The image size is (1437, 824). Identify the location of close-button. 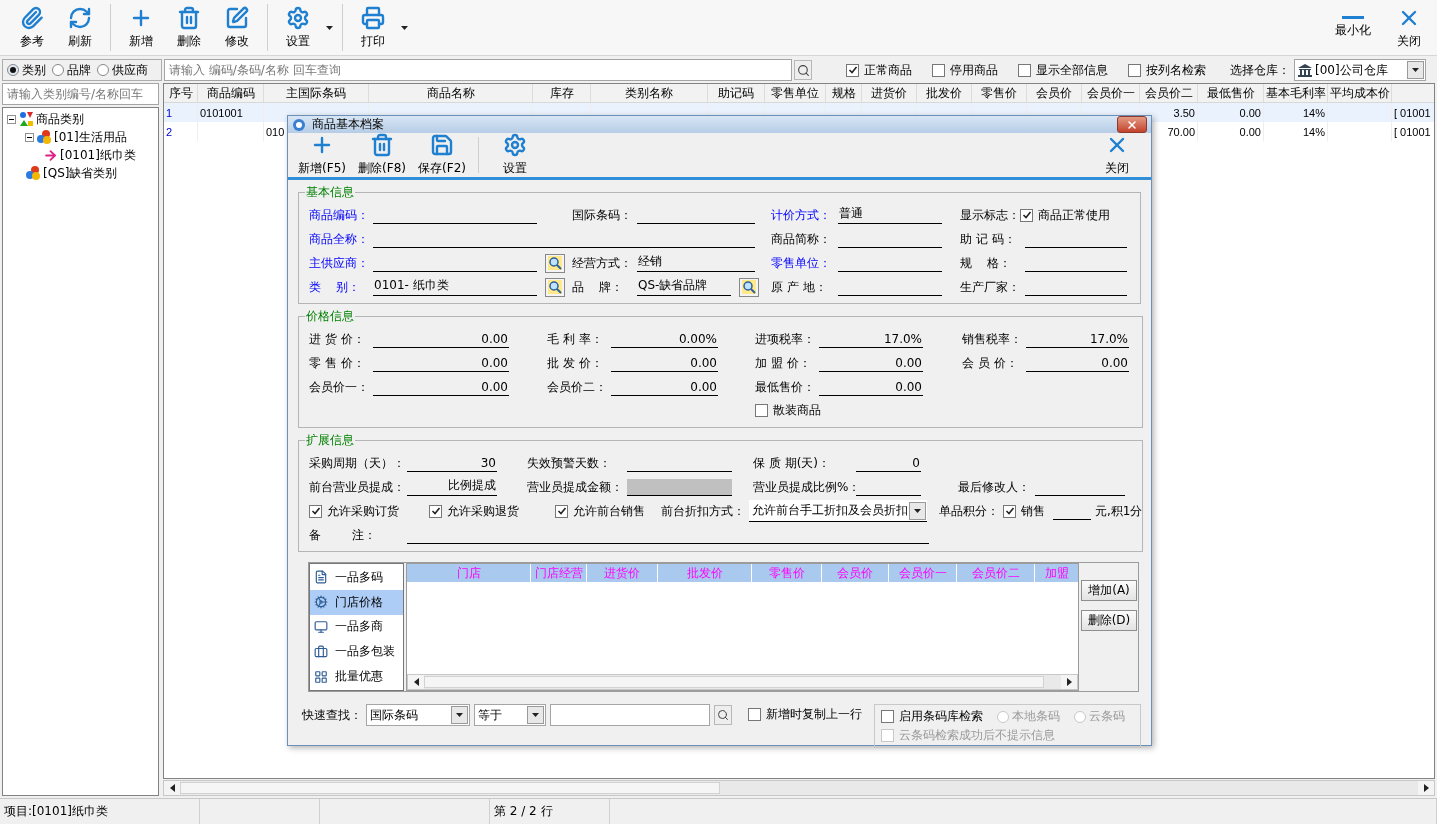
(1132, 124).